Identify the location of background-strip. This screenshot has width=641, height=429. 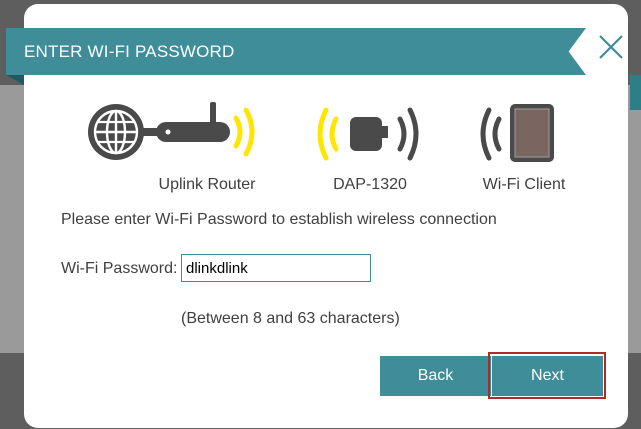
(635, 92).